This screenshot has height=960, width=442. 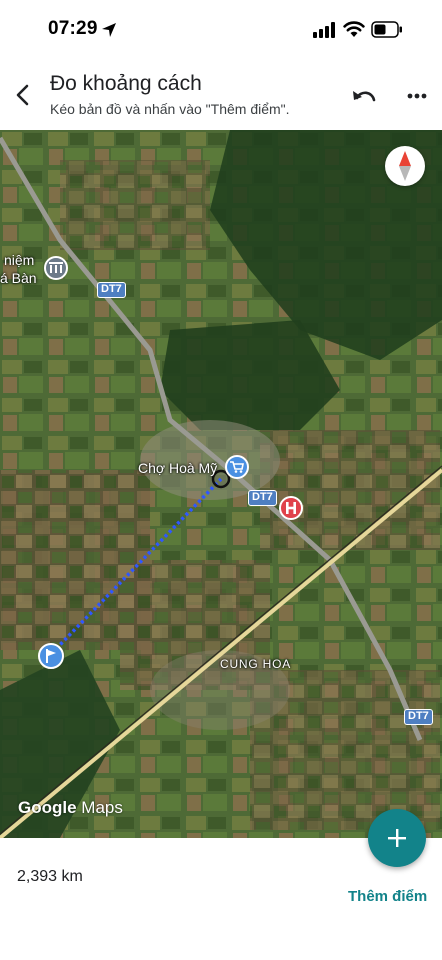 I want to click on plus-icon, so click(x=397, y=838).